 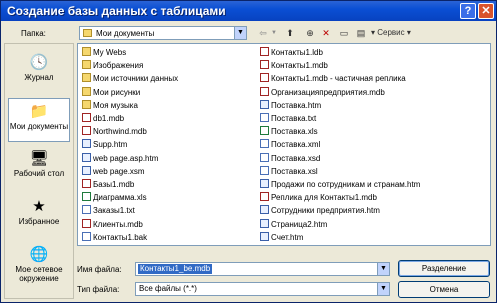 I want to click on window-title: Создание базы данных с таблицами, so click(x=116, y=11).